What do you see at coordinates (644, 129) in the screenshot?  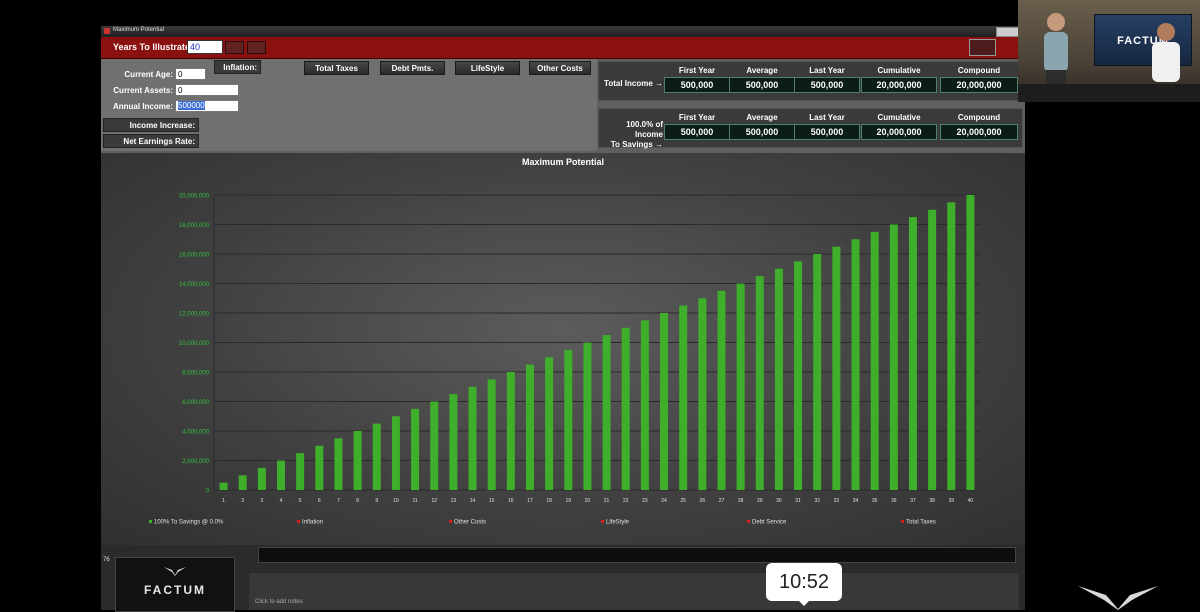 I see `savings-label-line1: 100.0% of Income` at bounding box center [644, 129].